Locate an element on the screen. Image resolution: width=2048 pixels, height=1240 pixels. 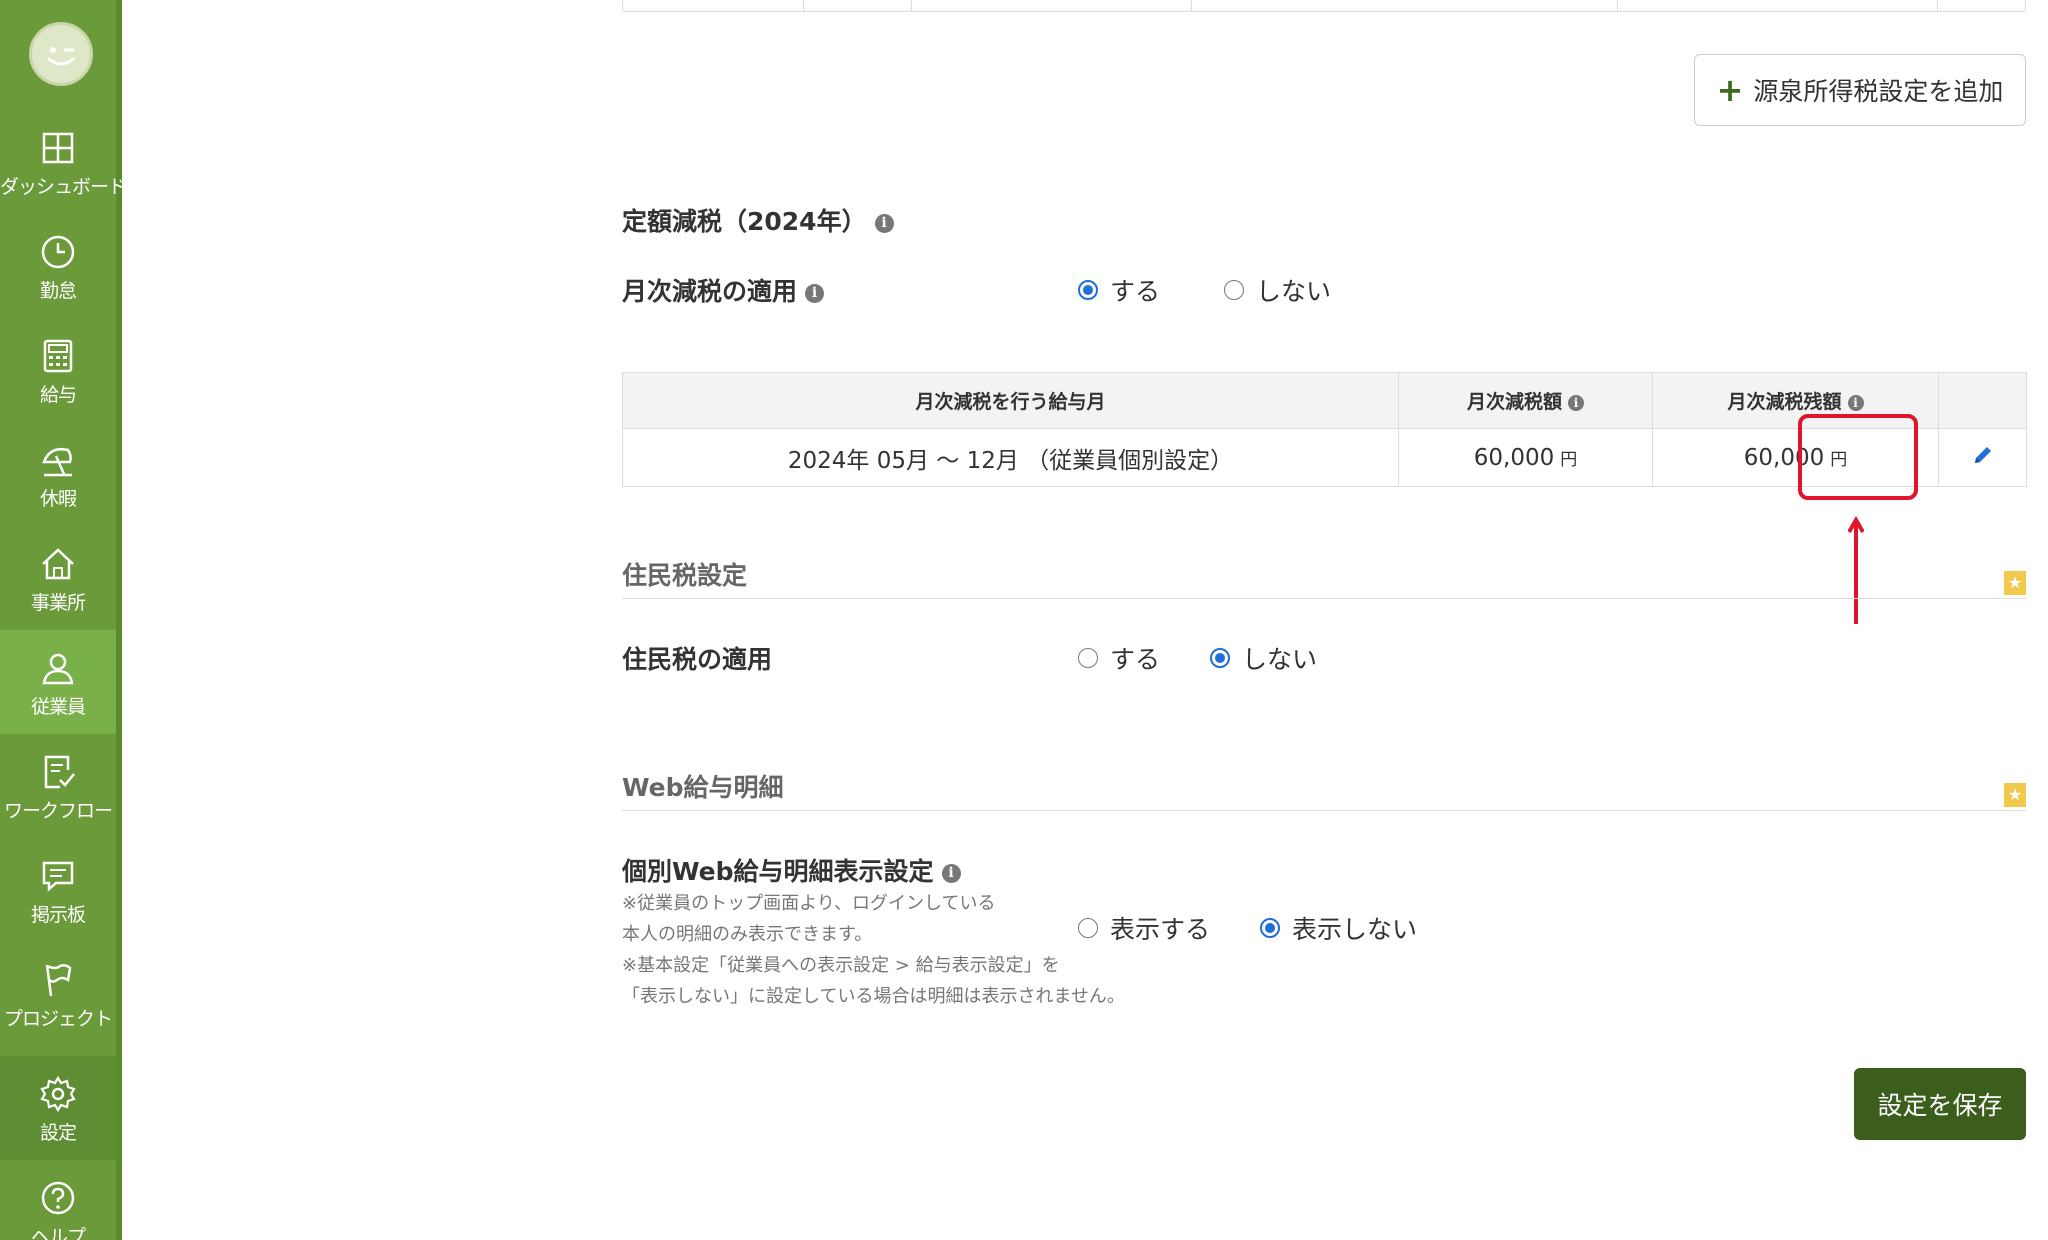
sidebar-item-office: 事業所 is located at coordinates (58, 578).